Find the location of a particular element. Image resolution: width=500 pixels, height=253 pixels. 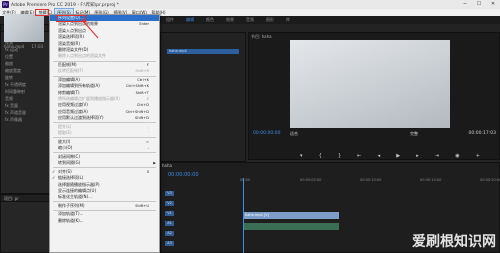

annotation-arrow is located at coordinates (90, 29).